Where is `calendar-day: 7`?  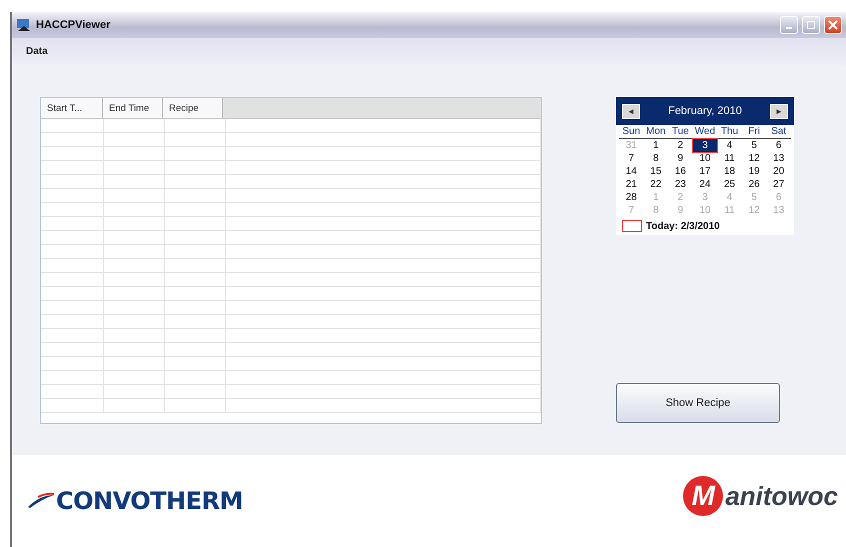 calendar-day: 7 is located at coordinates (631, 158).